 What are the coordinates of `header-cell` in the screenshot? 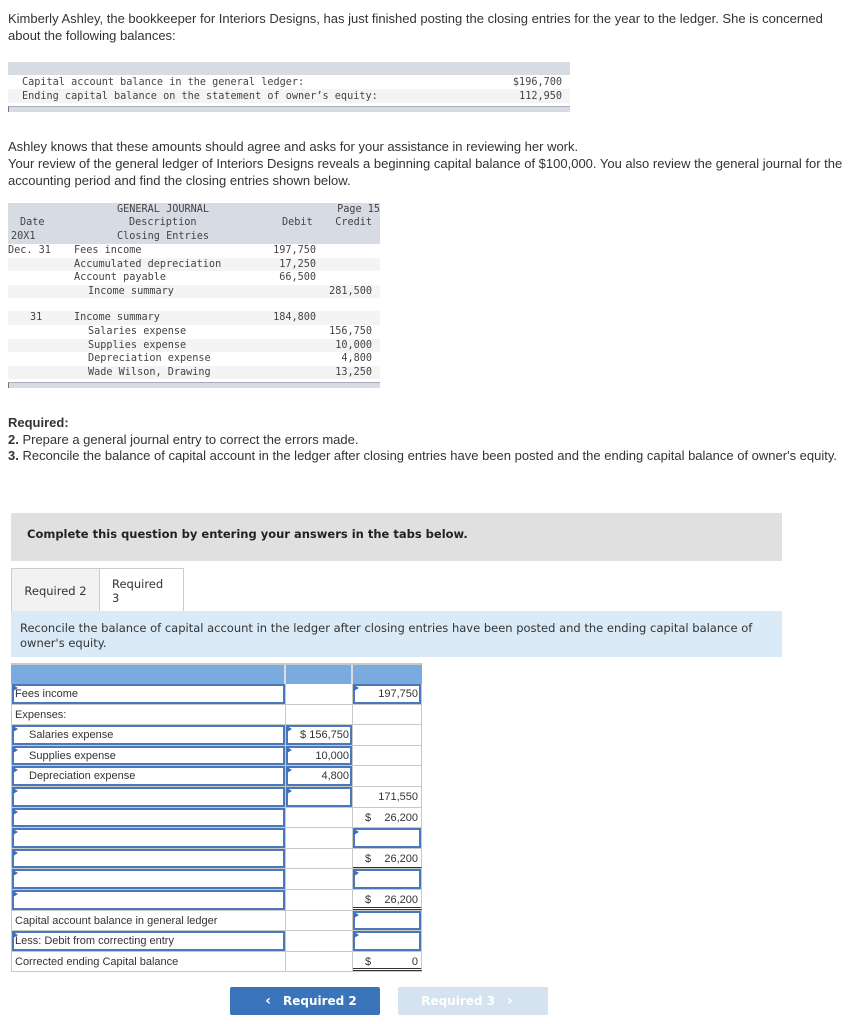 It's located at (387, 674).